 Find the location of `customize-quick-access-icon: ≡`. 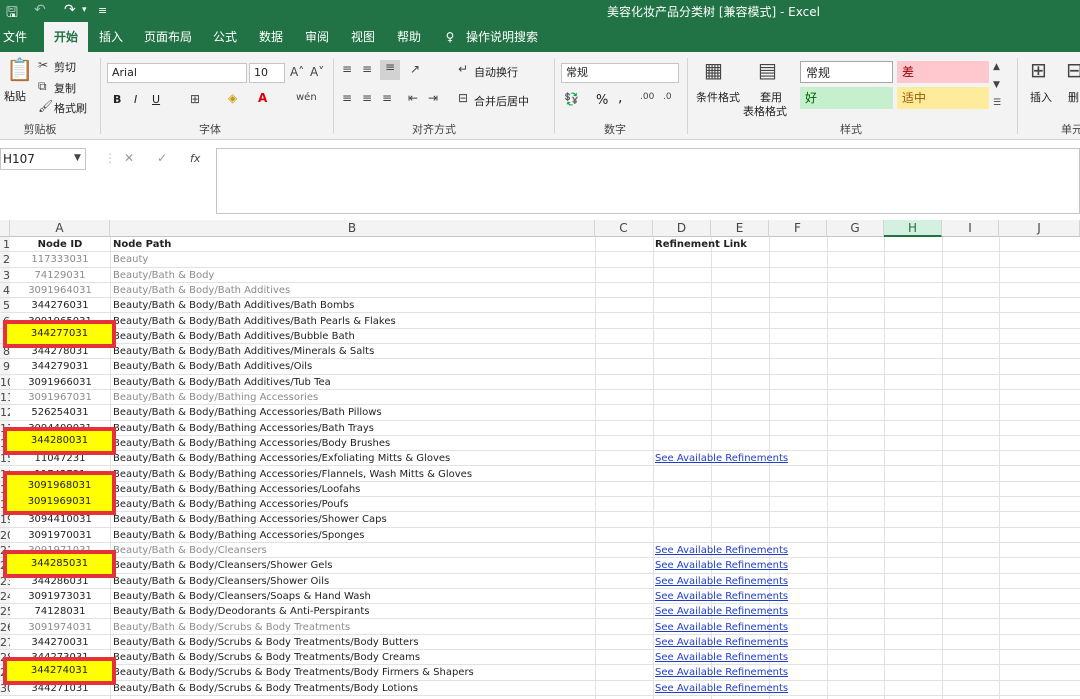

customize-quick-access-icon: ≡ is located at coordinates (102, 10).